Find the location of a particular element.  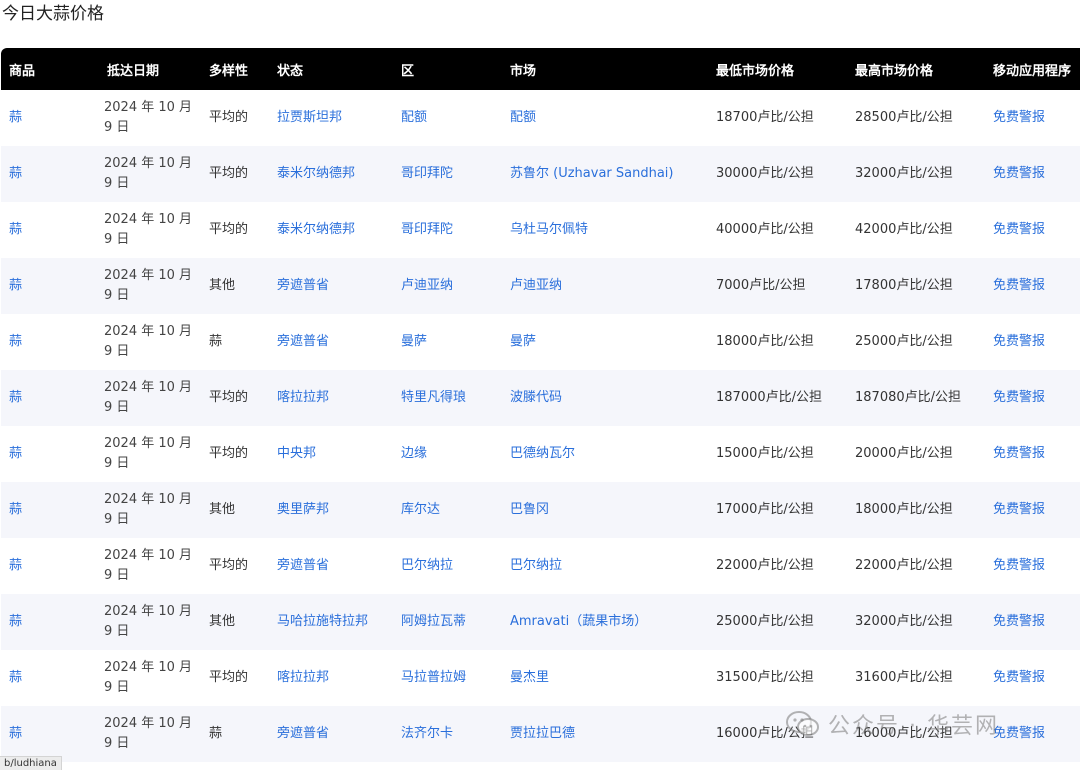

header-mobile-app: 移动应用程序 is located at coordinates (1032, 69).